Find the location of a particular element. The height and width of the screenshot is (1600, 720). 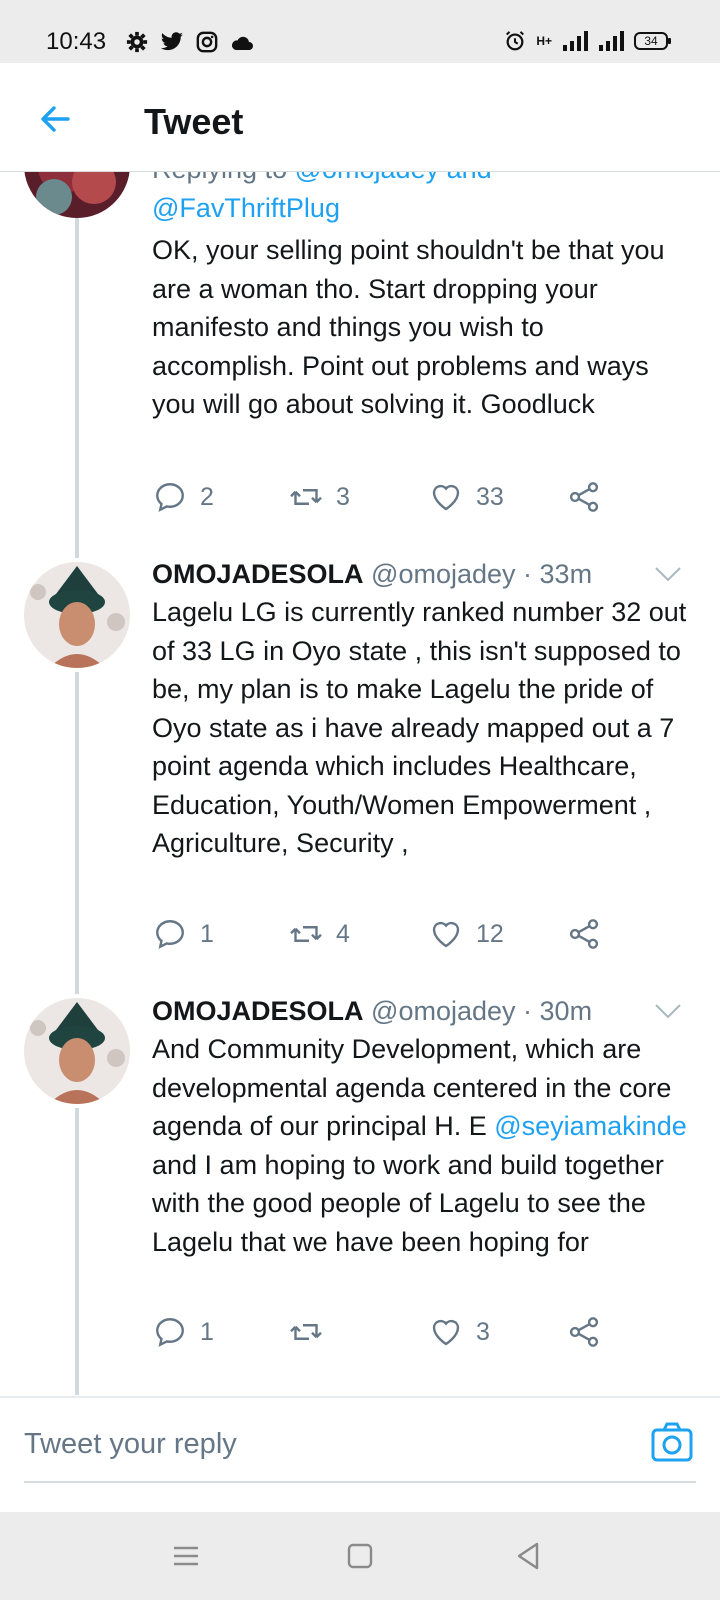

like-button: 12 is located at coordinates (466, 934).